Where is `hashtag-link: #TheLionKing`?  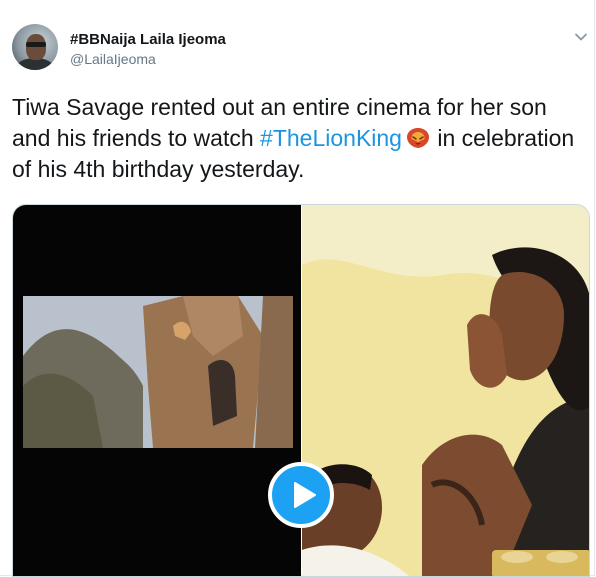 hashtag-link: #TheLionKing is located at coordinates (331, 138).